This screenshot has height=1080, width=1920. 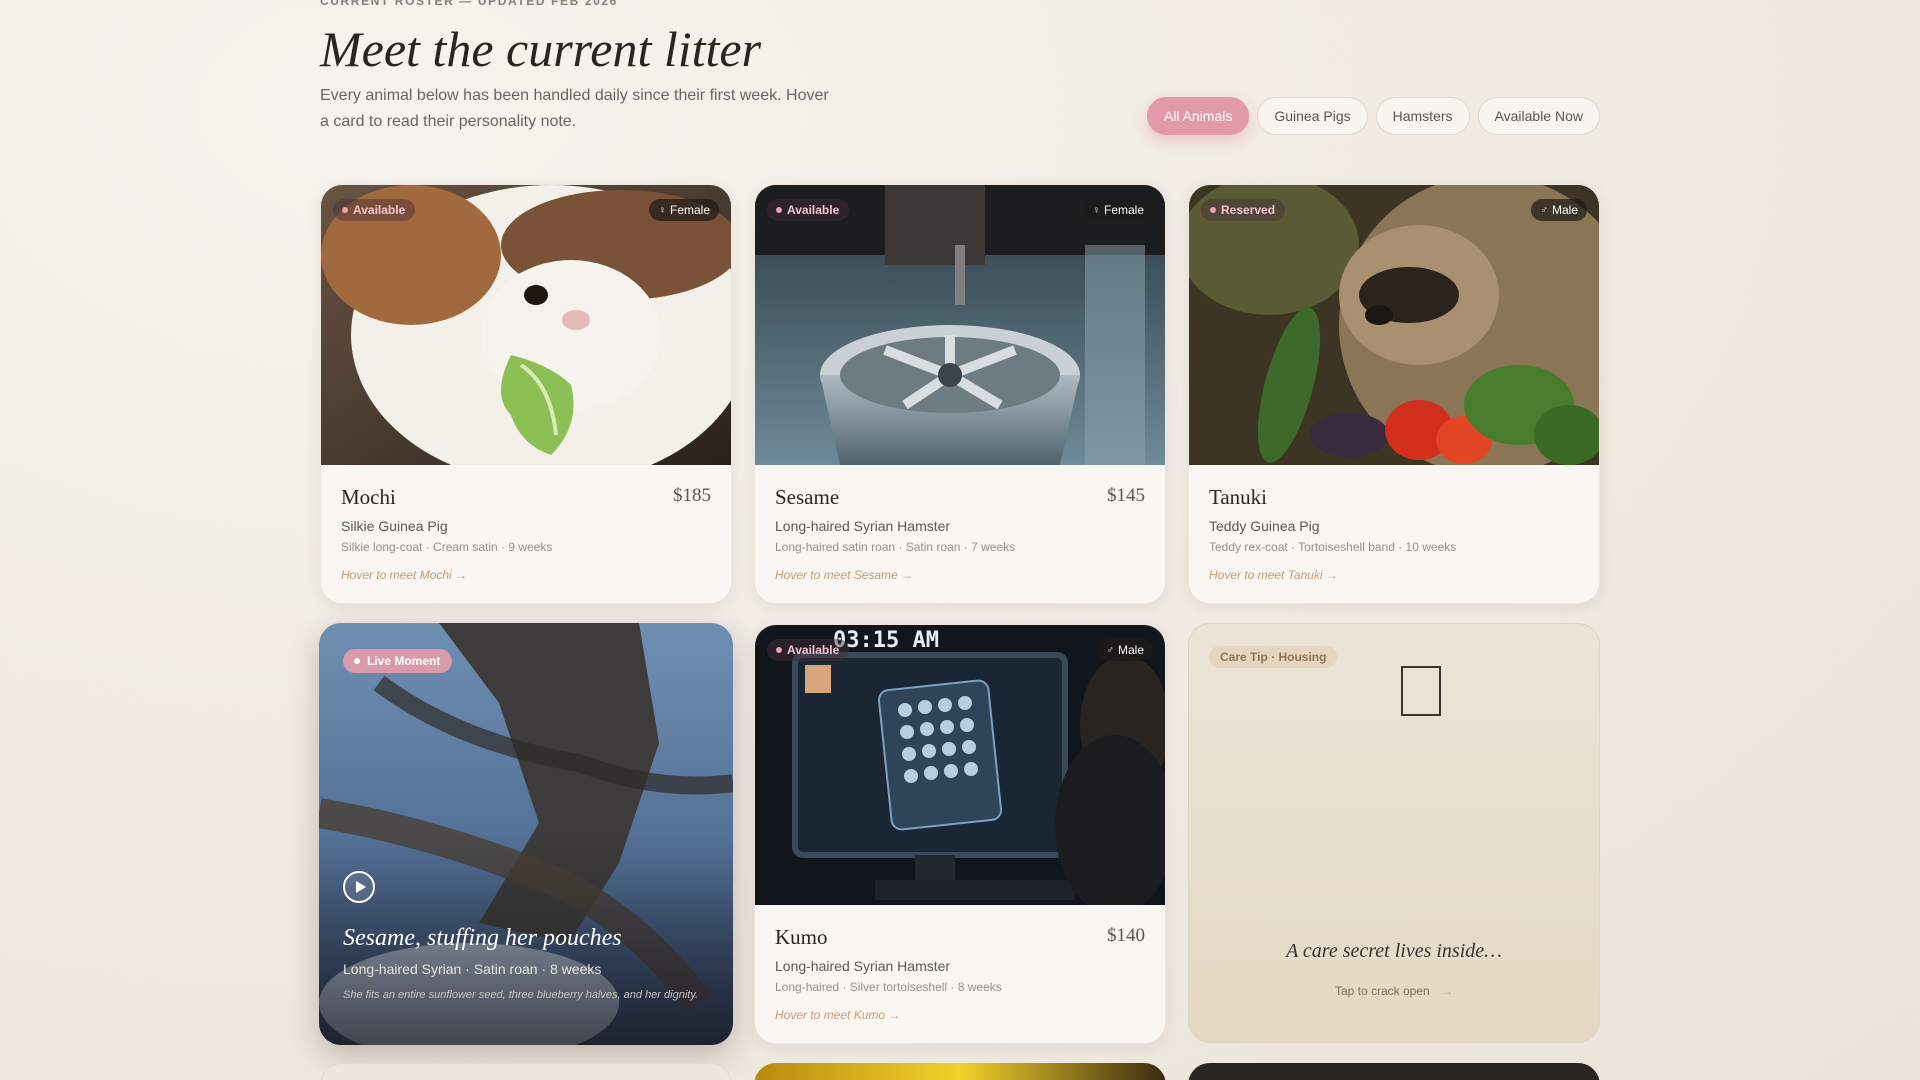 What do you see at coordinates (1273, 657) in the screenshot?
I see `care-tip-badge: Care Tip · Housing` at bounding box center [1273, 657].